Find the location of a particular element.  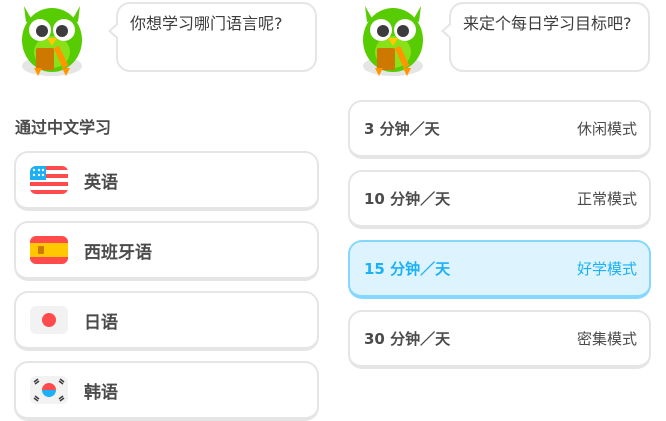

goal-minutes: 10 分钟／天 is located at coordinates (407, 199).